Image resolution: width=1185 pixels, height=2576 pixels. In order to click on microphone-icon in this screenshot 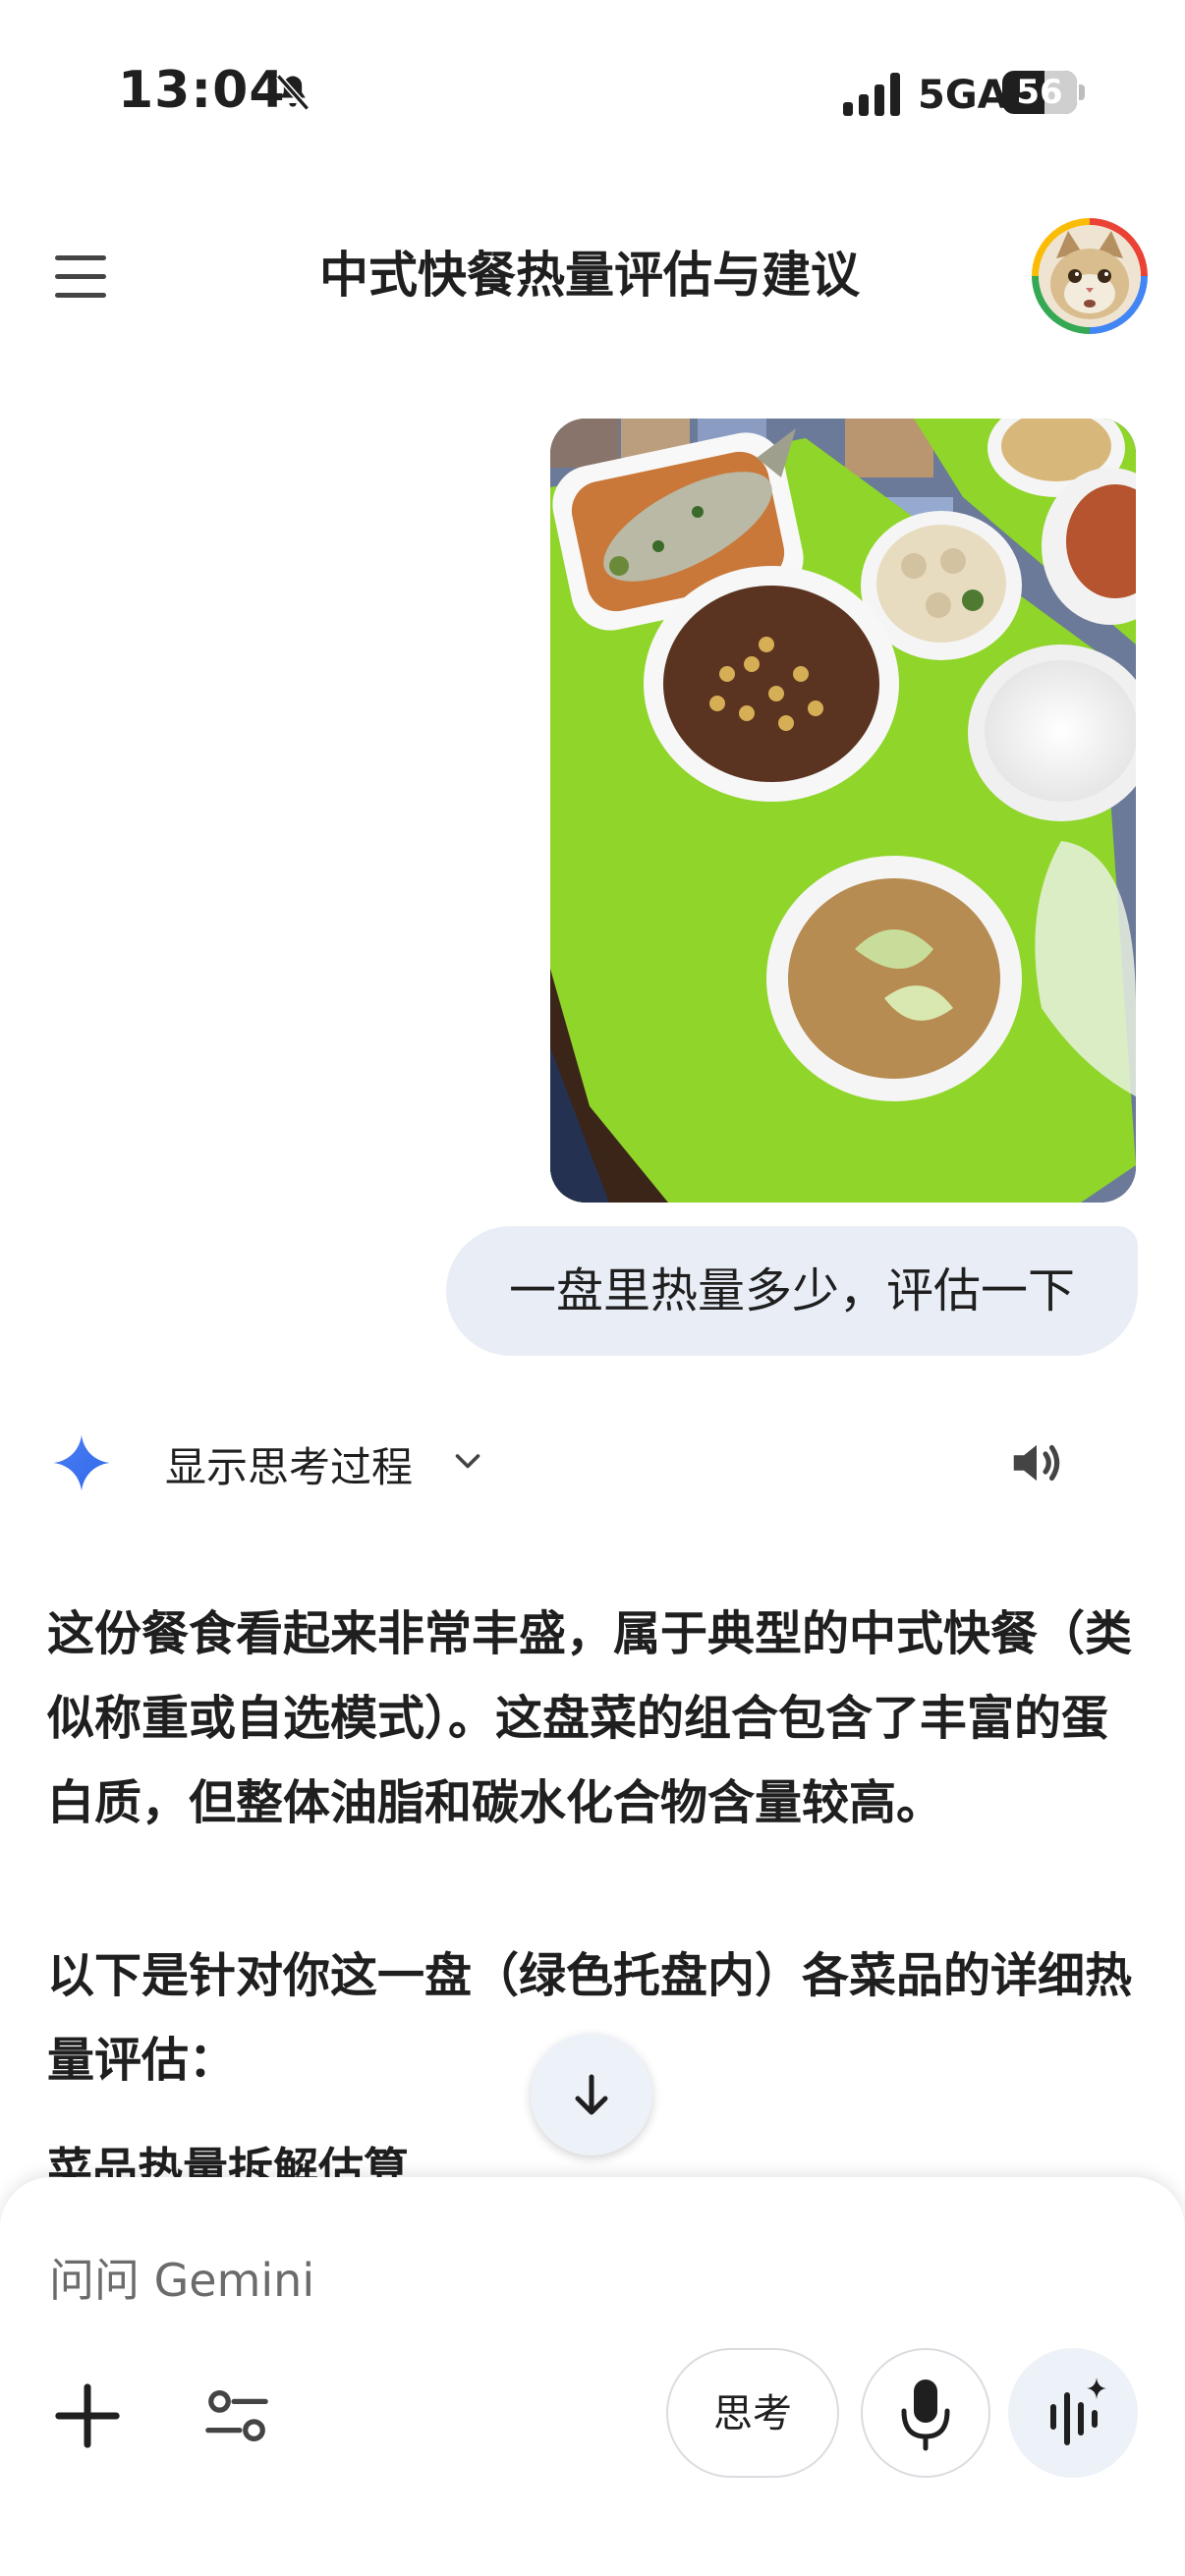, I will do `click(926, 2415)`.